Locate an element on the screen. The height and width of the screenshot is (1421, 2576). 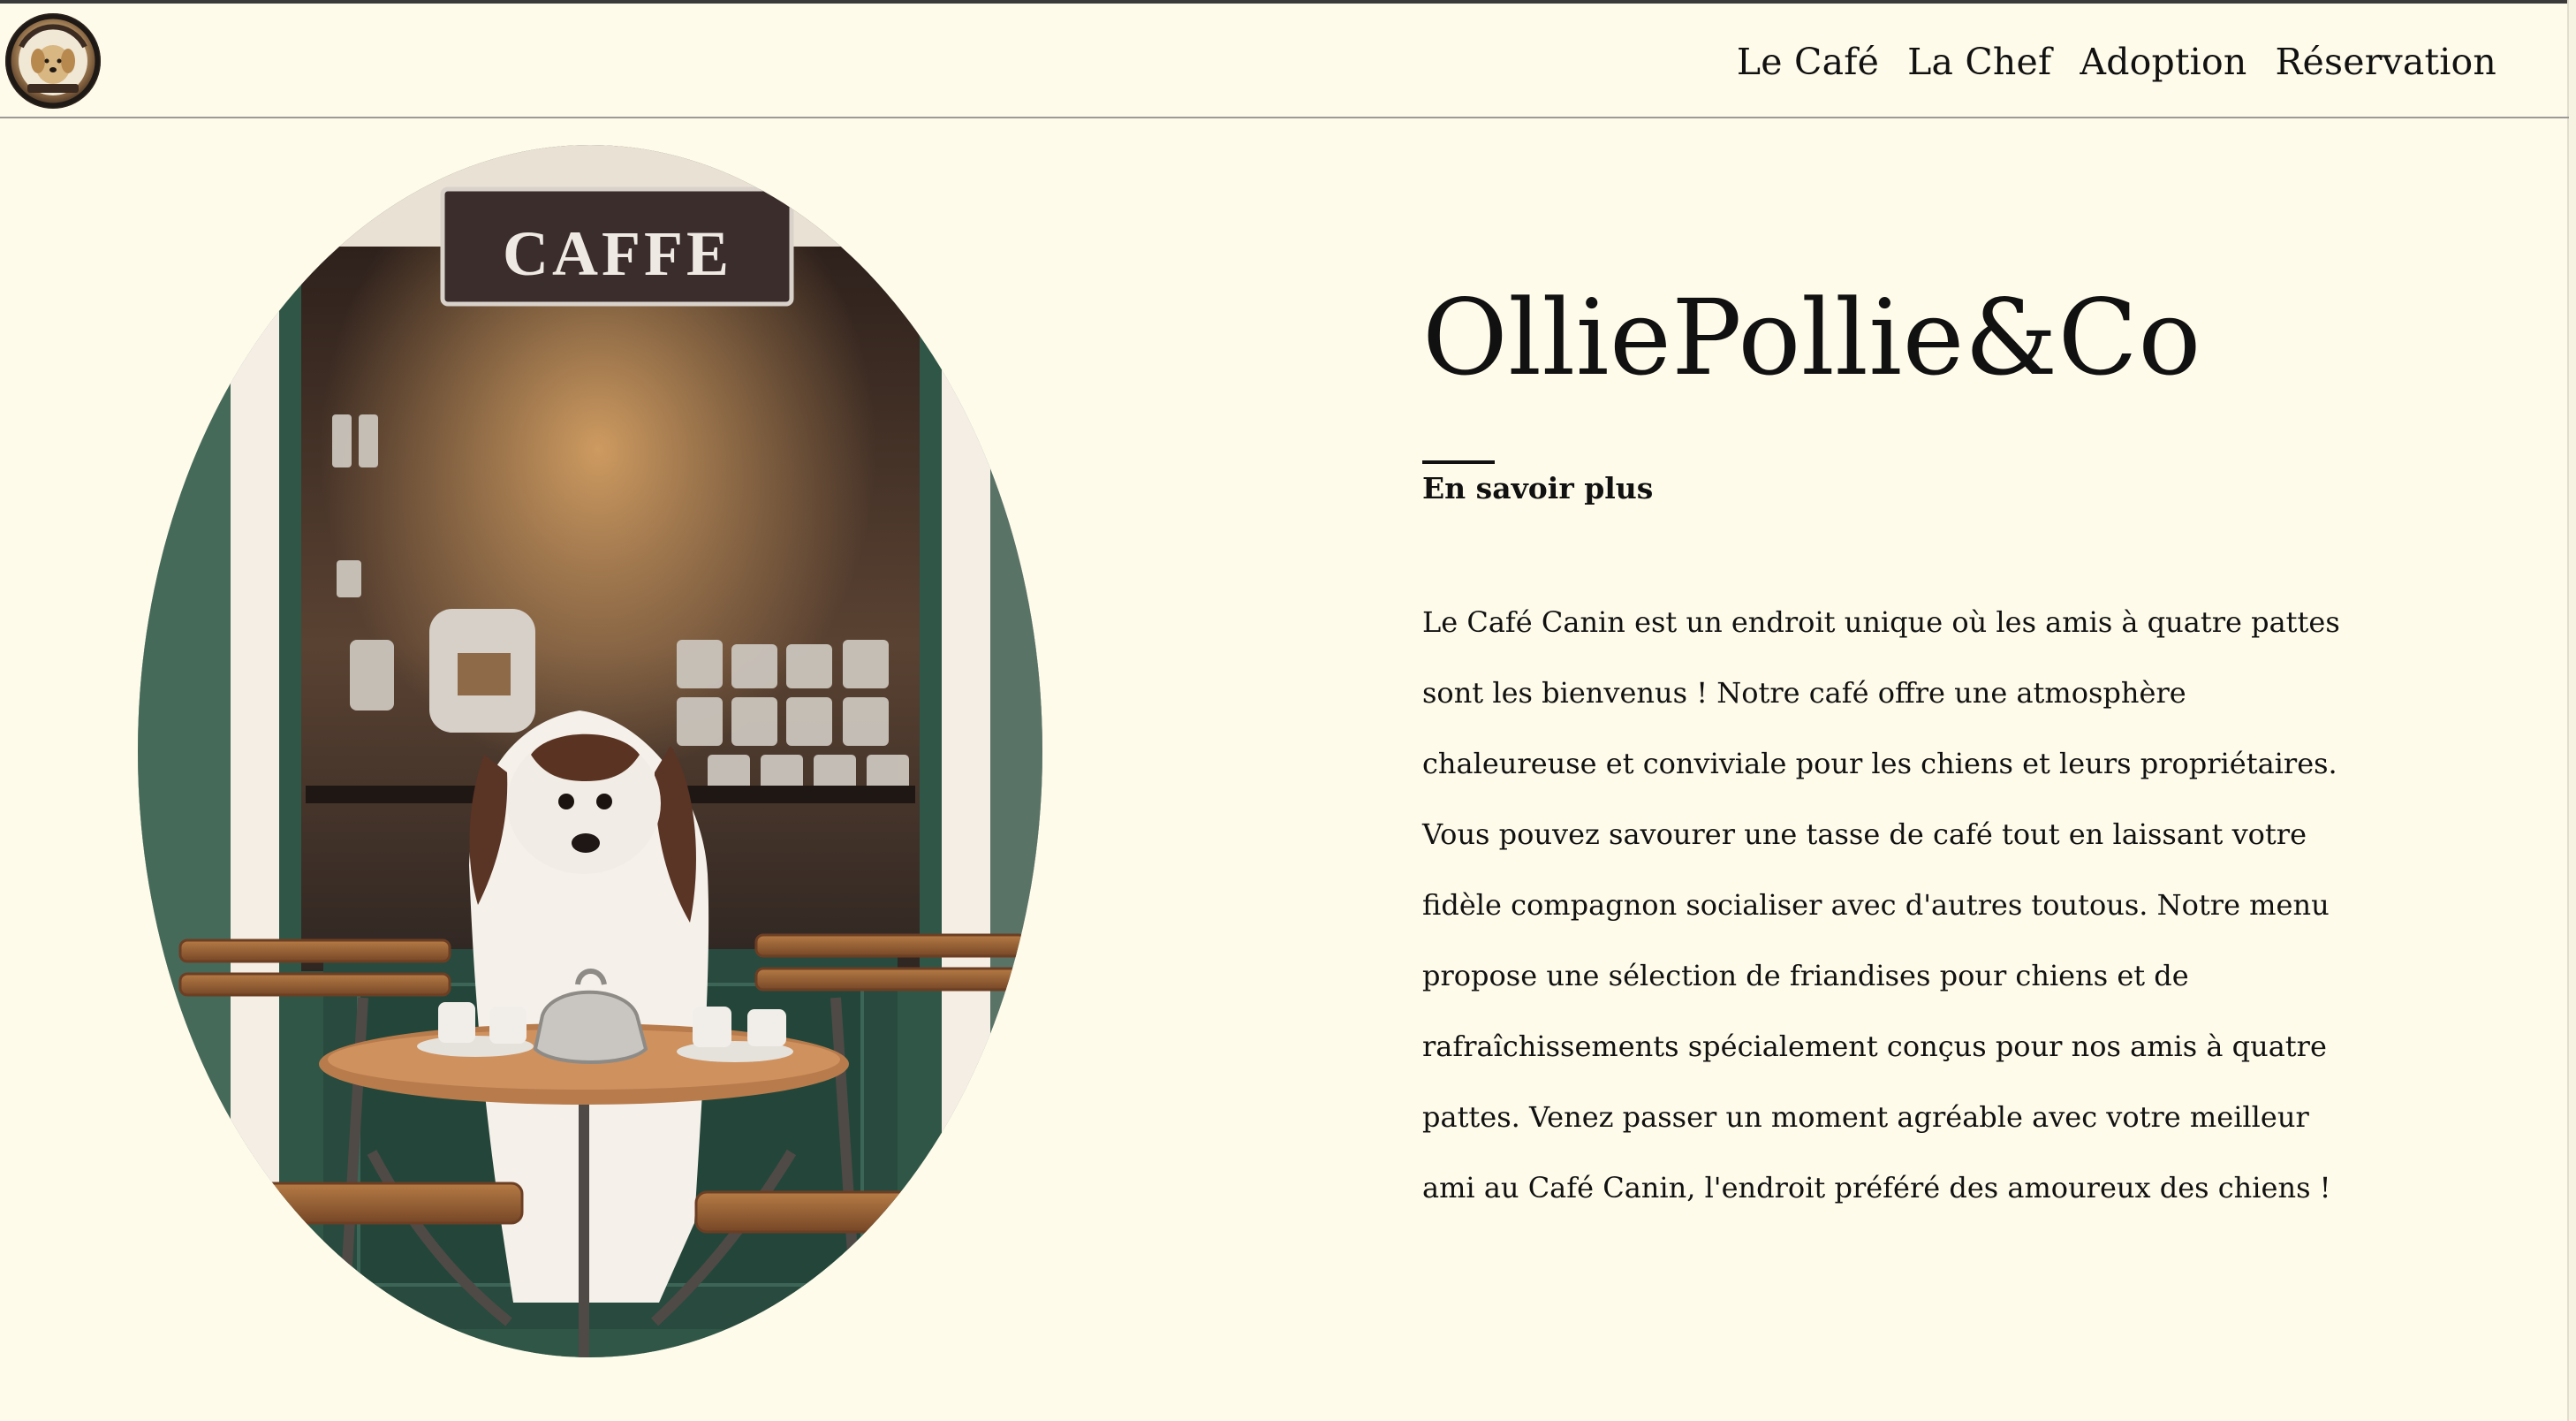
dog-cafe-badge-logo-icon is located at coordinates (53, 61).